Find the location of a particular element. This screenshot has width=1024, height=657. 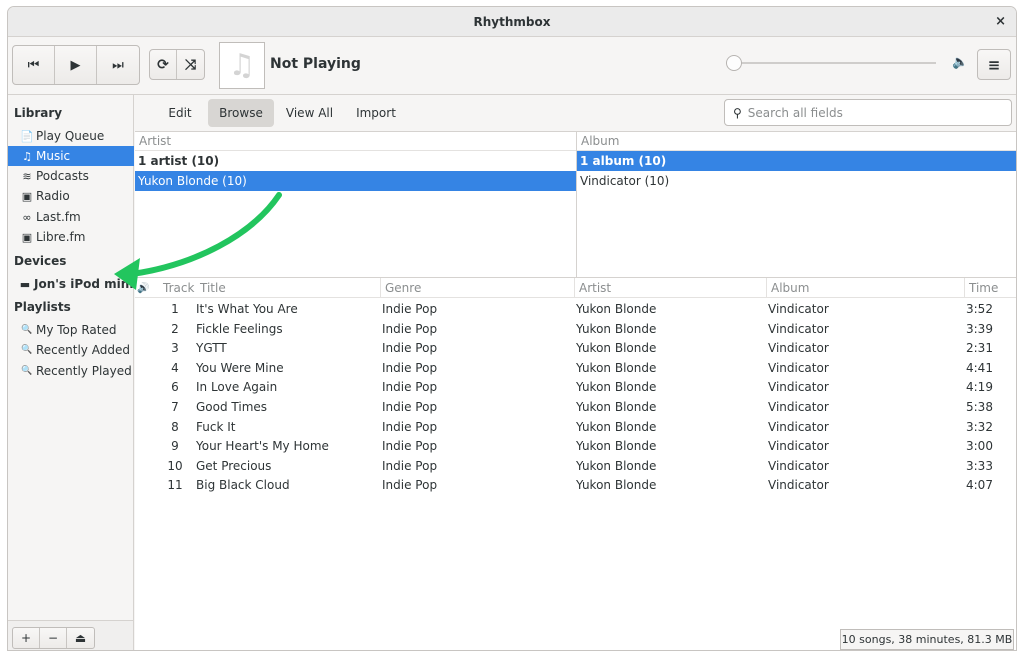

status-bar: 10 songs, 38 minutes, 81.3 MB is located at coordinates (927, 639).